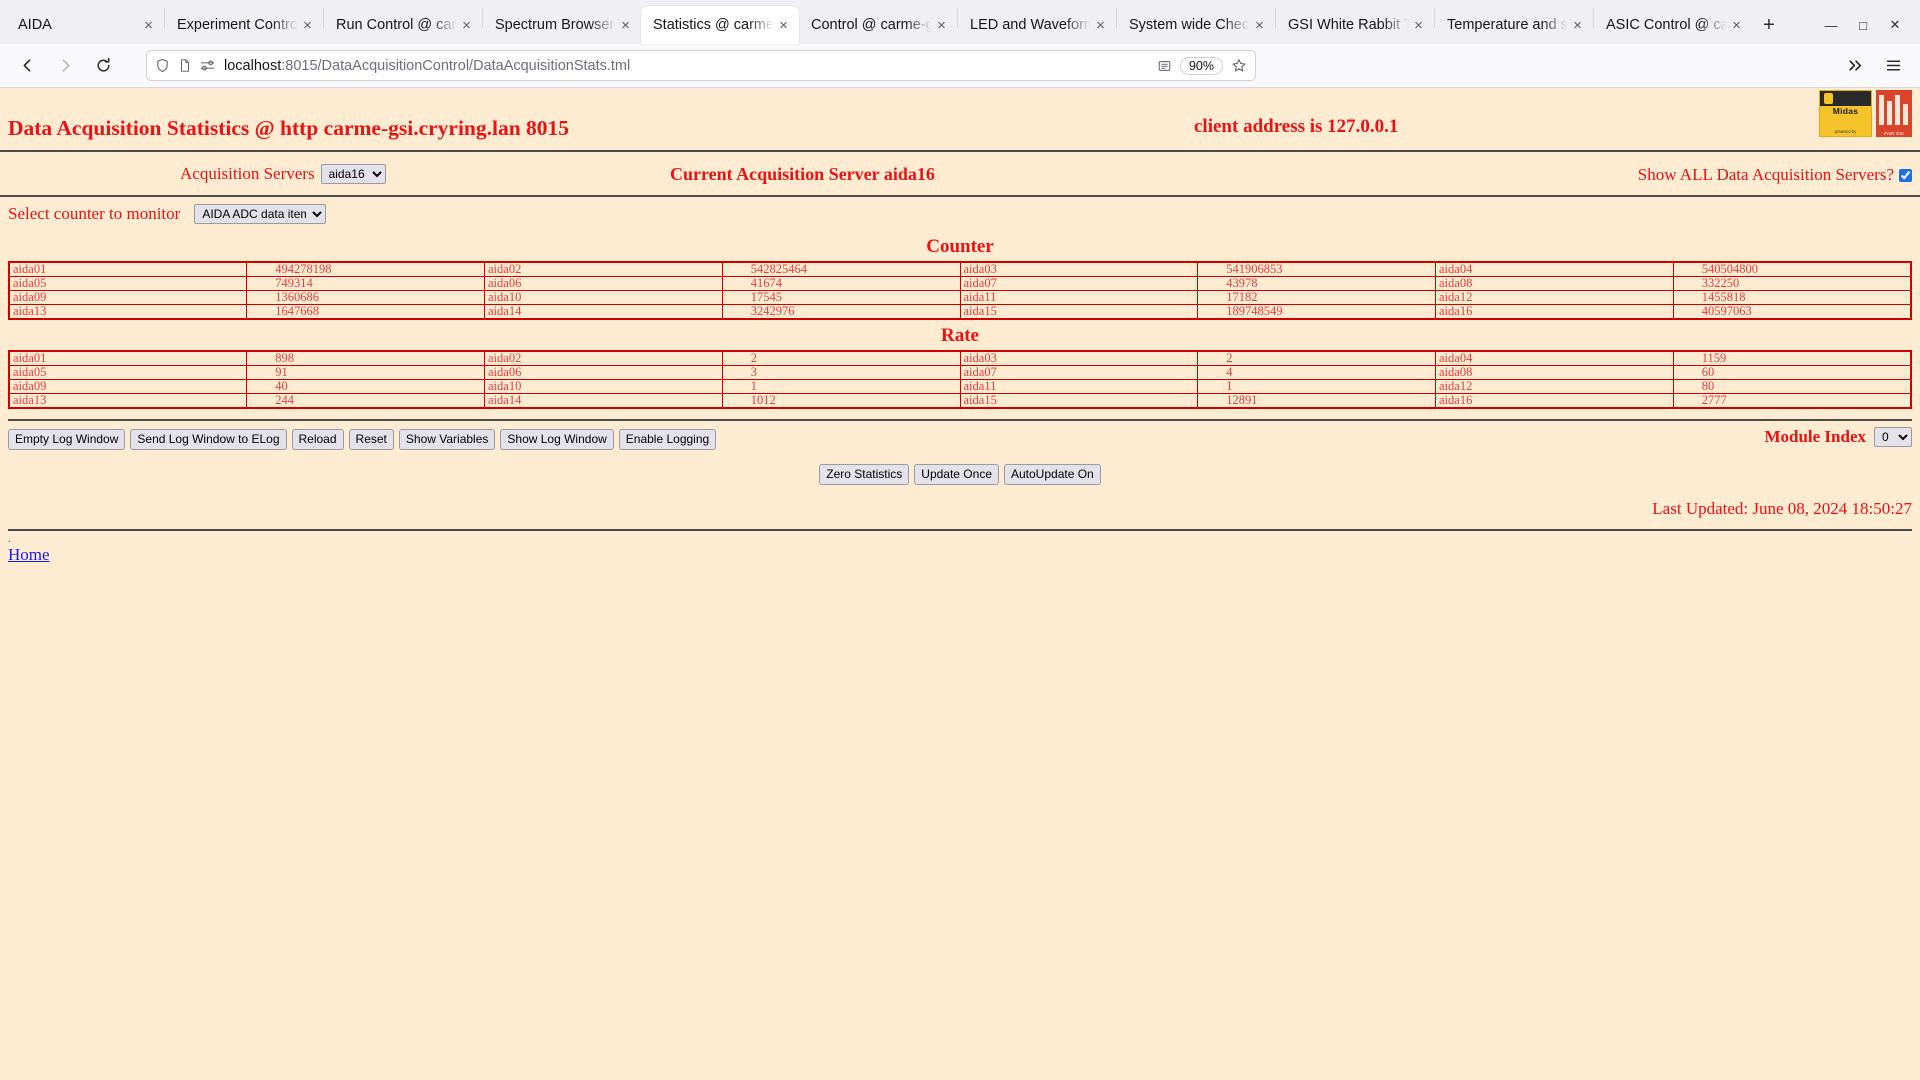 The height and width of the screenshot is (1080, 1920). Describe the element at coordinates (841, 283) in the screenshot. I see `server-value-cell: 41674` at that location.